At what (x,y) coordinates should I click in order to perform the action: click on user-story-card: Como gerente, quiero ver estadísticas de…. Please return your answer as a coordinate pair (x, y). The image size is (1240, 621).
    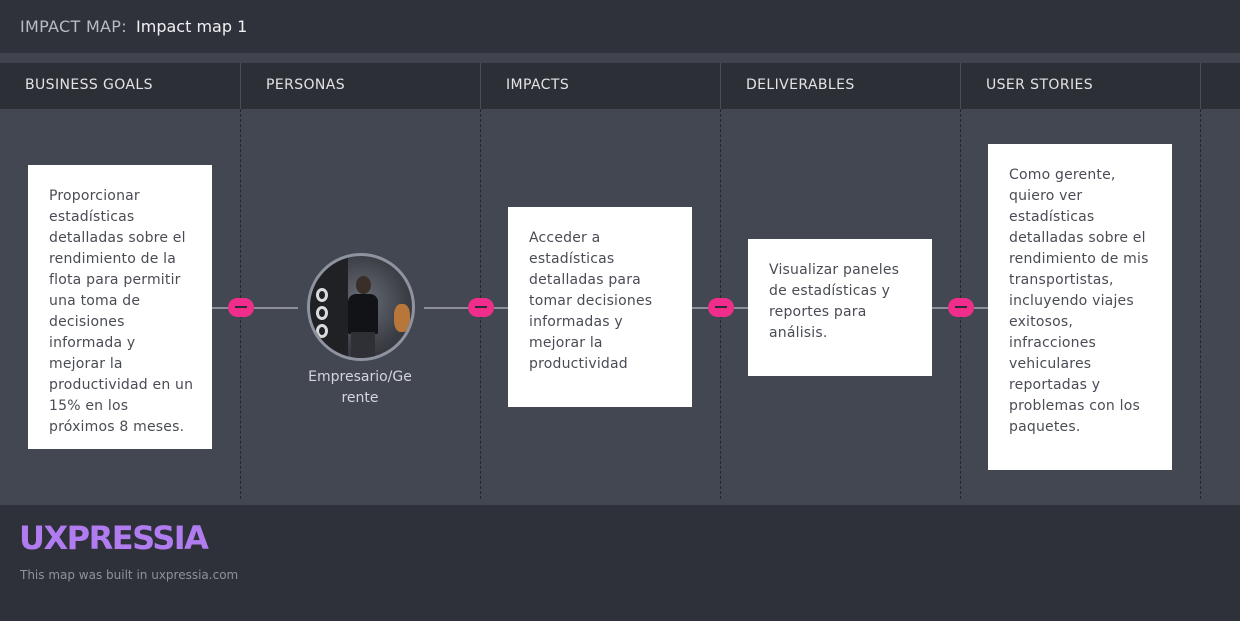
    Looking at the image, I should click on (1080, 307).